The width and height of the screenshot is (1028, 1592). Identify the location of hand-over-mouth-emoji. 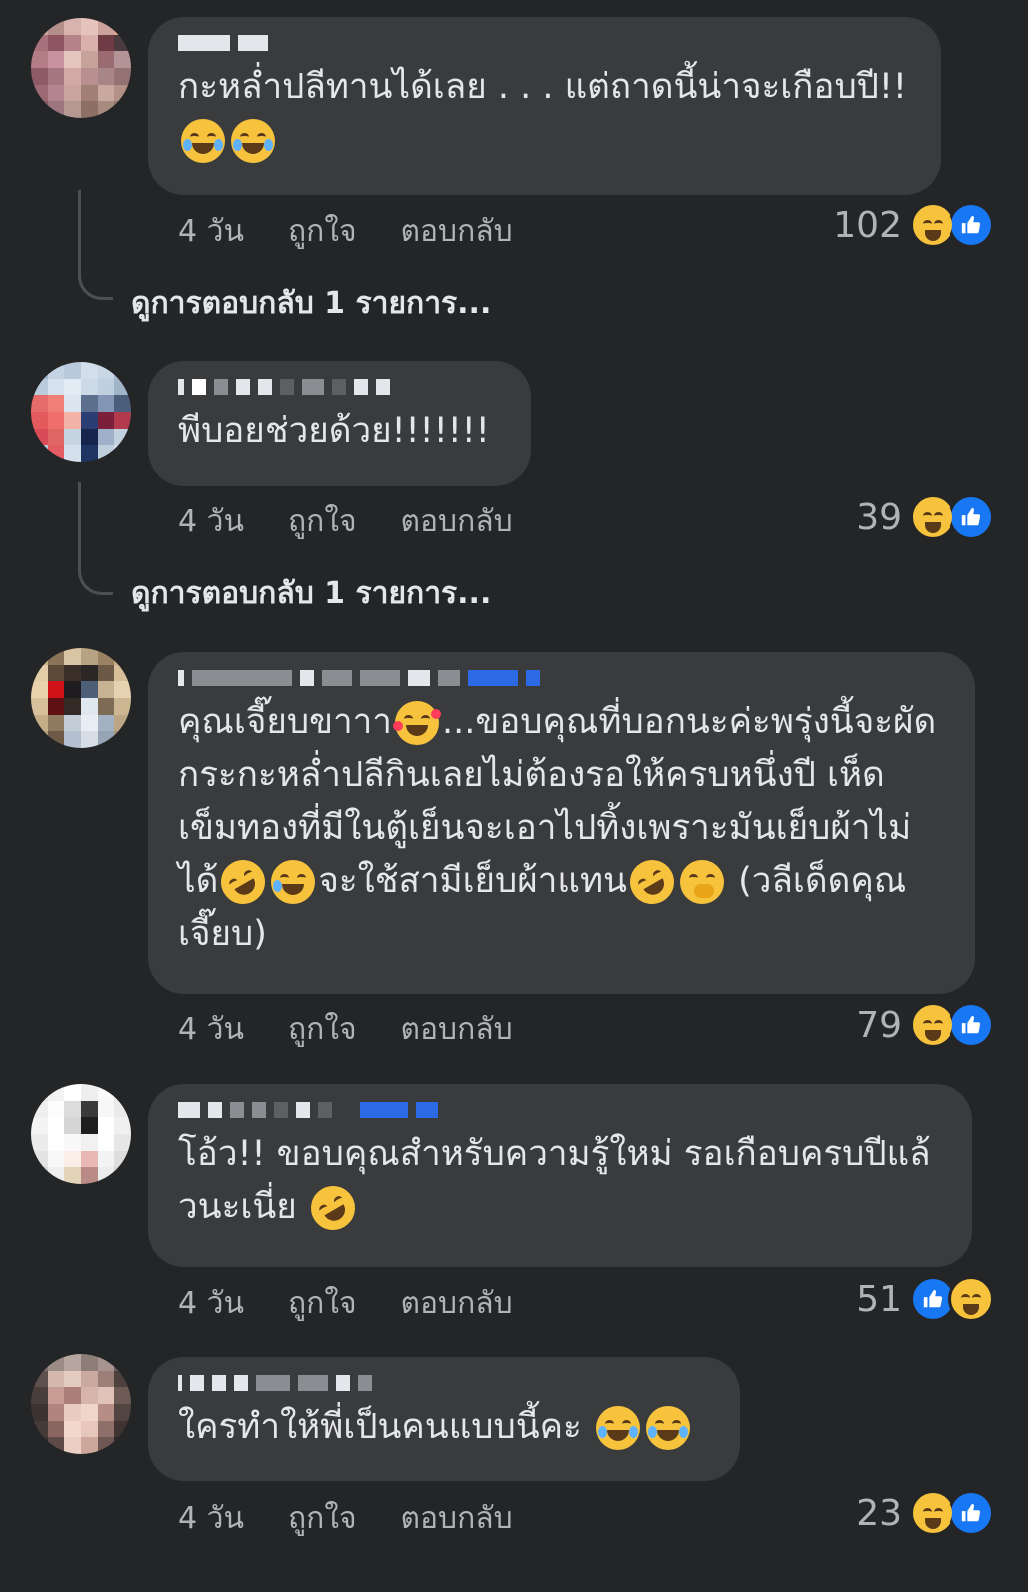
(702, 882).